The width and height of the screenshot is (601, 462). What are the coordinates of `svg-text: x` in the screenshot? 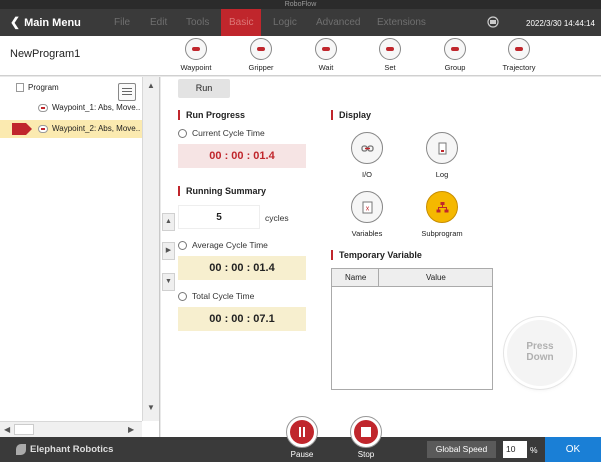 It's located at (368, 209).